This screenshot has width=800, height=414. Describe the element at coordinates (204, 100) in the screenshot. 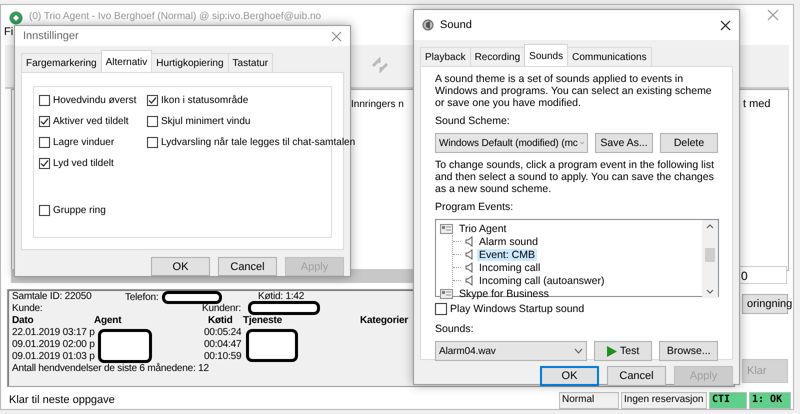

I see `checkbox-label: Ikon i statusområde` at that location.